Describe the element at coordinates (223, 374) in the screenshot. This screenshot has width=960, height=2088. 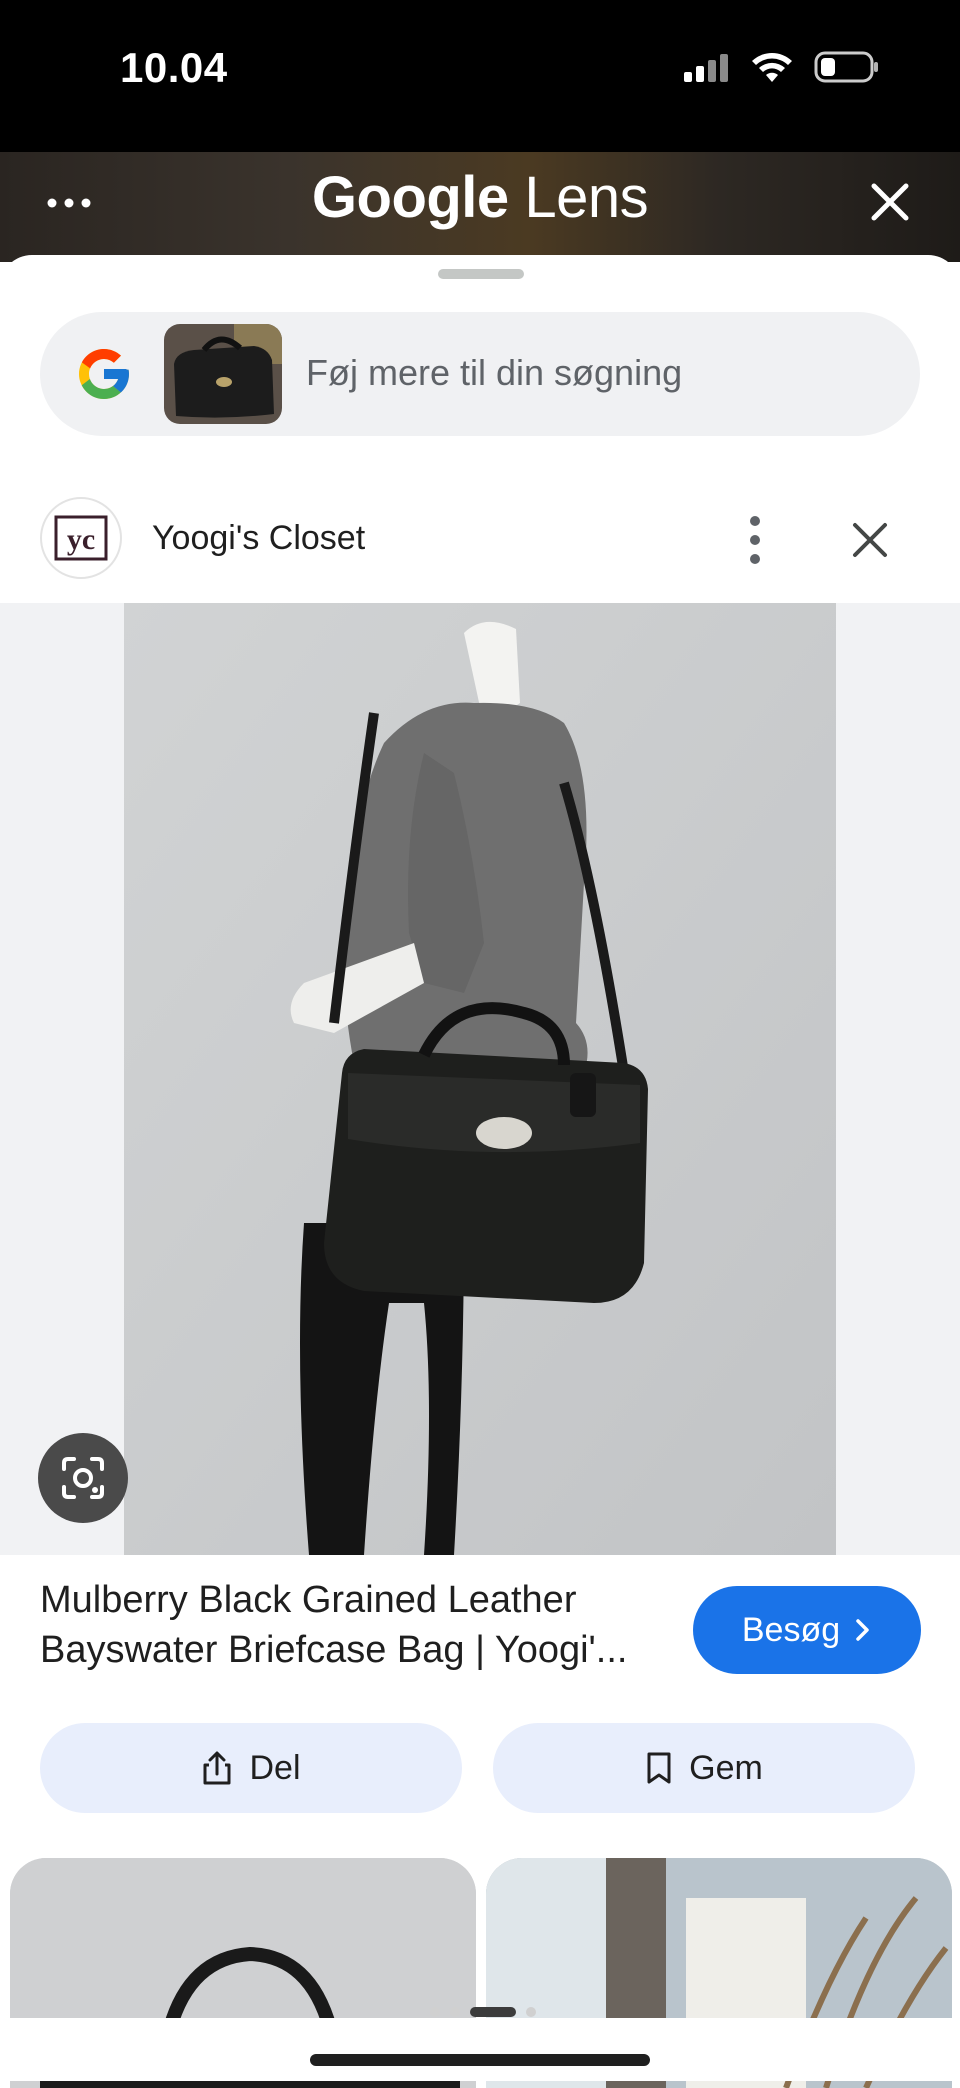
I see `query-image-thumbnail` at that location.